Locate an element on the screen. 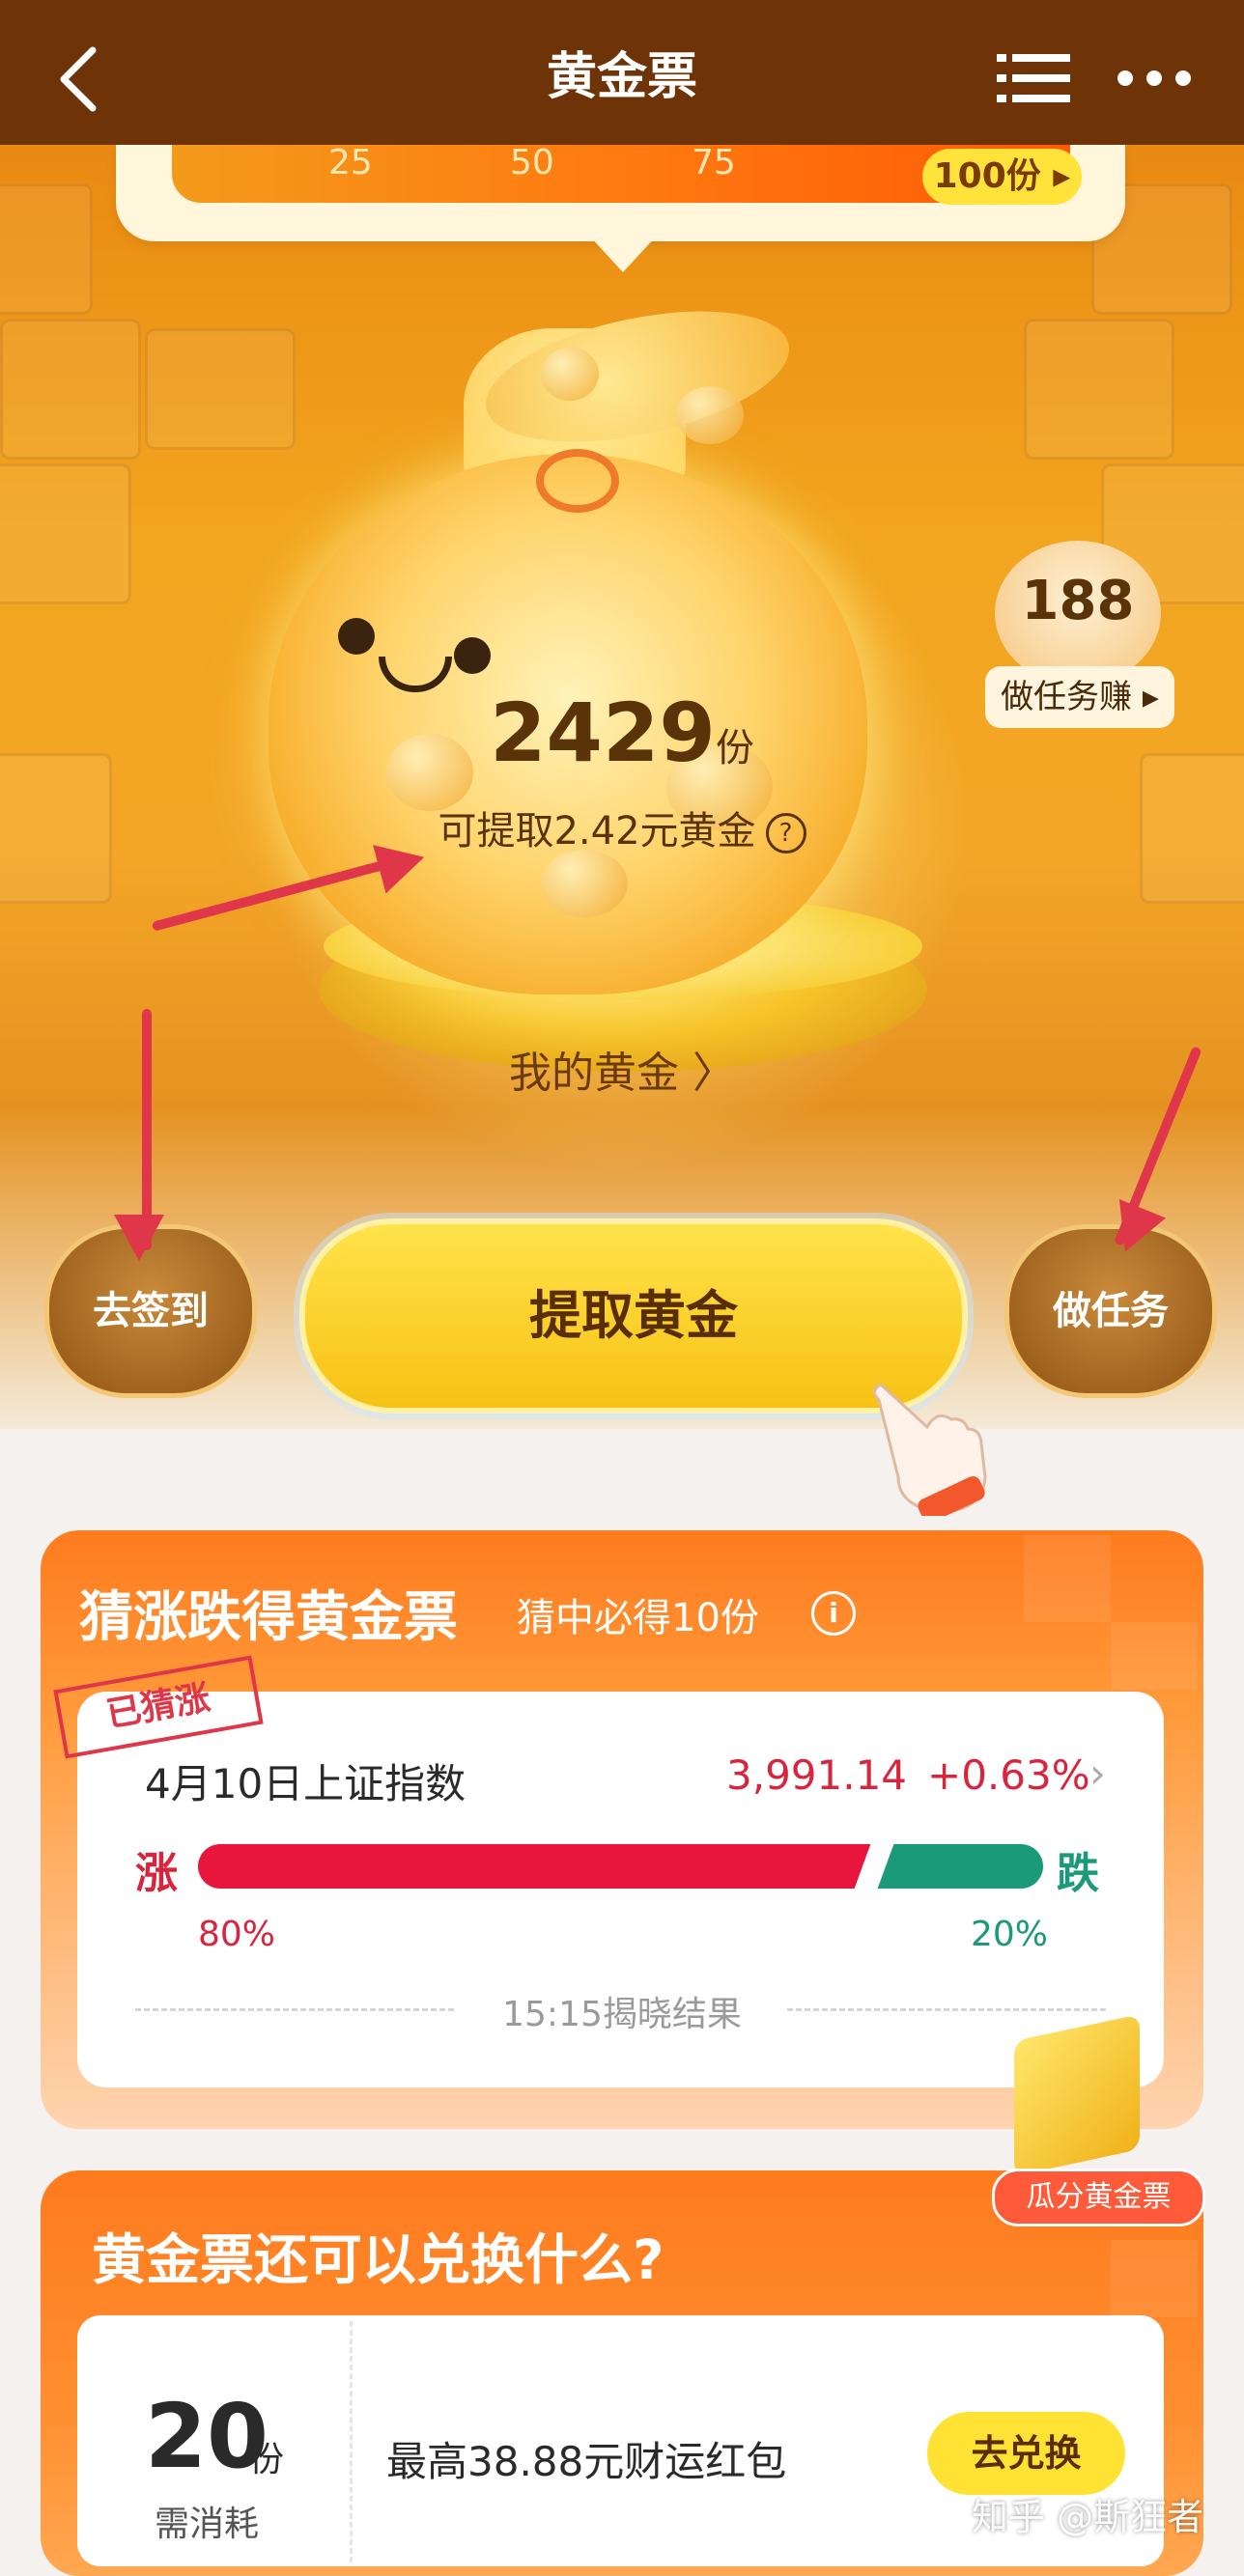  more-icon is located at coordinates (1154, 78).